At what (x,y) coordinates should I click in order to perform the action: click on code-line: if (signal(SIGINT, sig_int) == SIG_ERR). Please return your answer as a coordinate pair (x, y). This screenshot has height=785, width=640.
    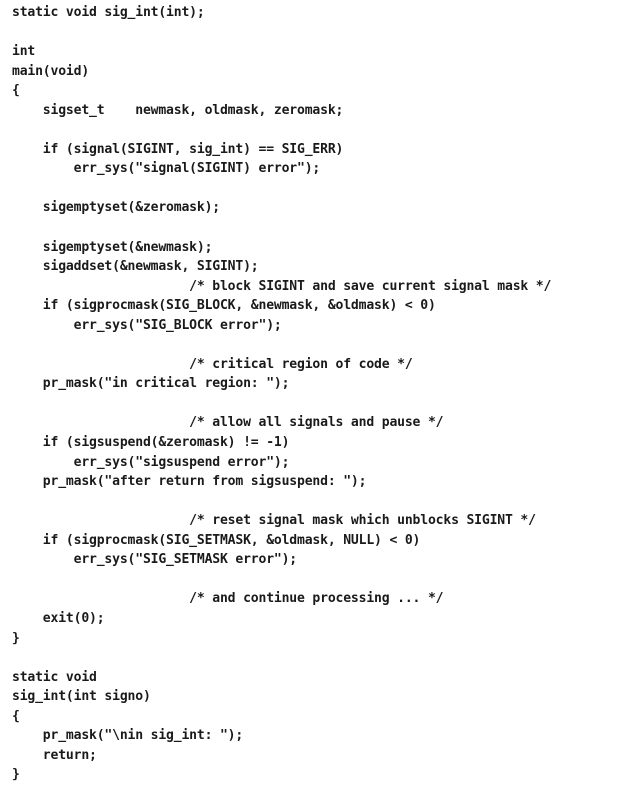
    Looking at the image, I should click on (178, 149).